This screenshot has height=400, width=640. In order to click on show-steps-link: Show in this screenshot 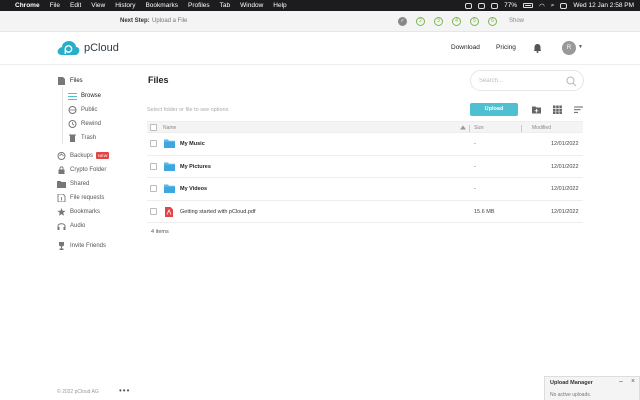, I will do `click(516, 21)`.